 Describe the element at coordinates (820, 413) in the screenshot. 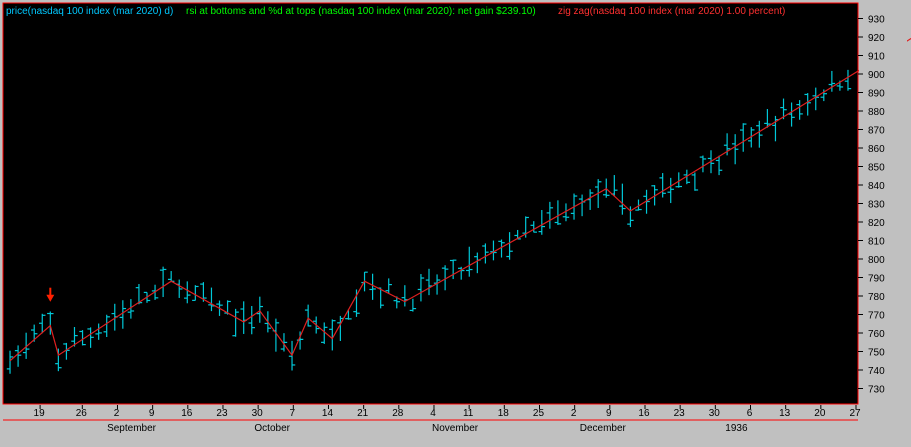

I see `x-tick-label: 20` at that location.